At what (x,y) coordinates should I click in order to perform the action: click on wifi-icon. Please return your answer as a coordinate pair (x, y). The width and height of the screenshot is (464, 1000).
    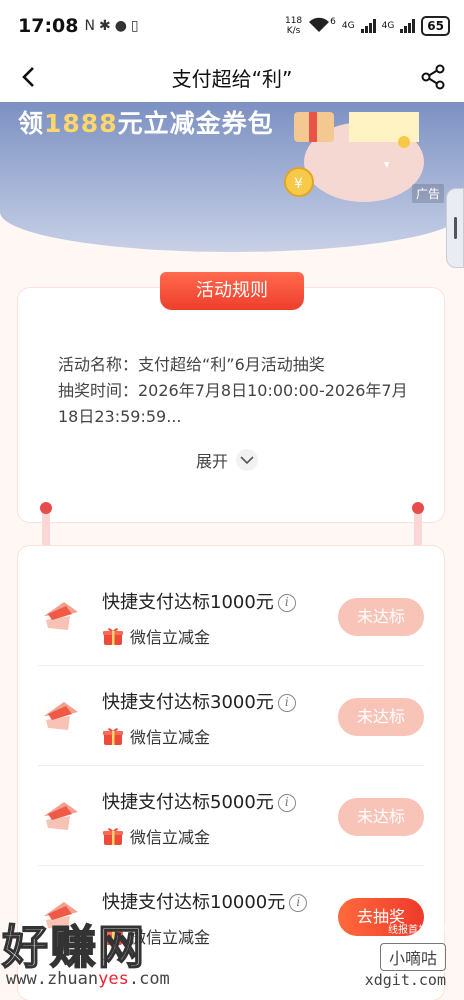
    Looking at the image, I should click on (319, 26).